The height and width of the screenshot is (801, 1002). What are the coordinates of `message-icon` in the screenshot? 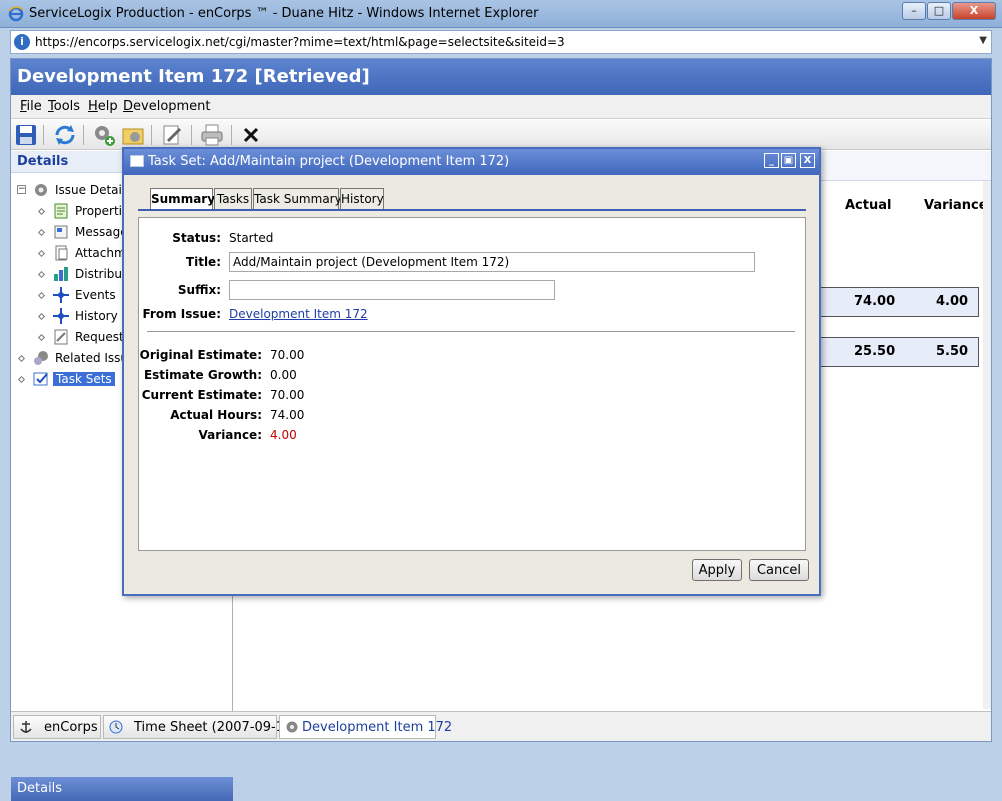 It's located at (61, 232).